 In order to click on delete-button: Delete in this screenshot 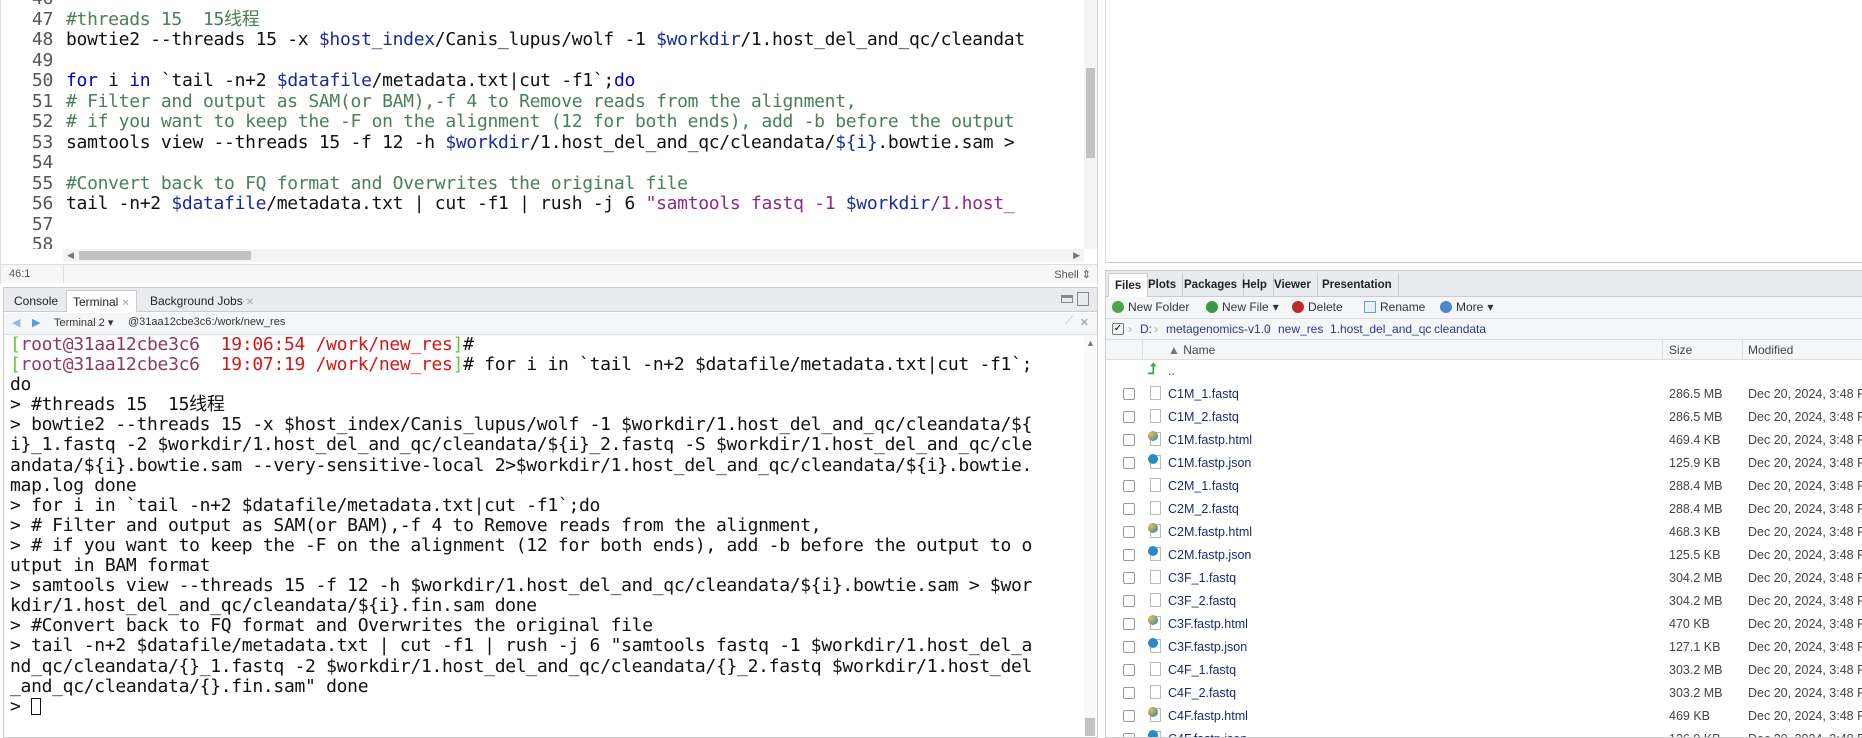, I will do `click(1317, 307)`.